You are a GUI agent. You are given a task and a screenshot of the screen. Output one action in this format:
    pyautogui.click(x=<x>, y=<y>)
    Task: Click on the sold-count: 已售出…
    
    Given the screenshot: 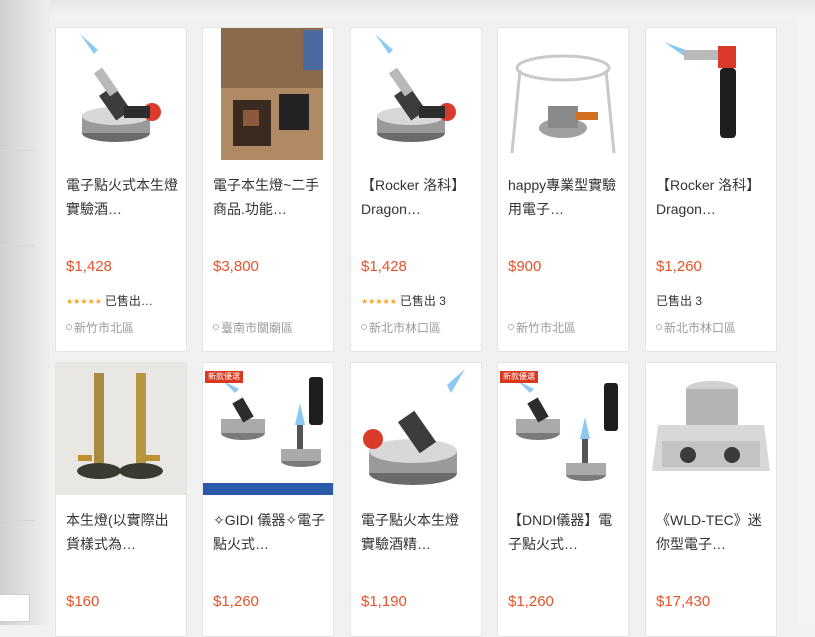 What is the action you would take?
    pyautogui.click(x=128, y=301)
    